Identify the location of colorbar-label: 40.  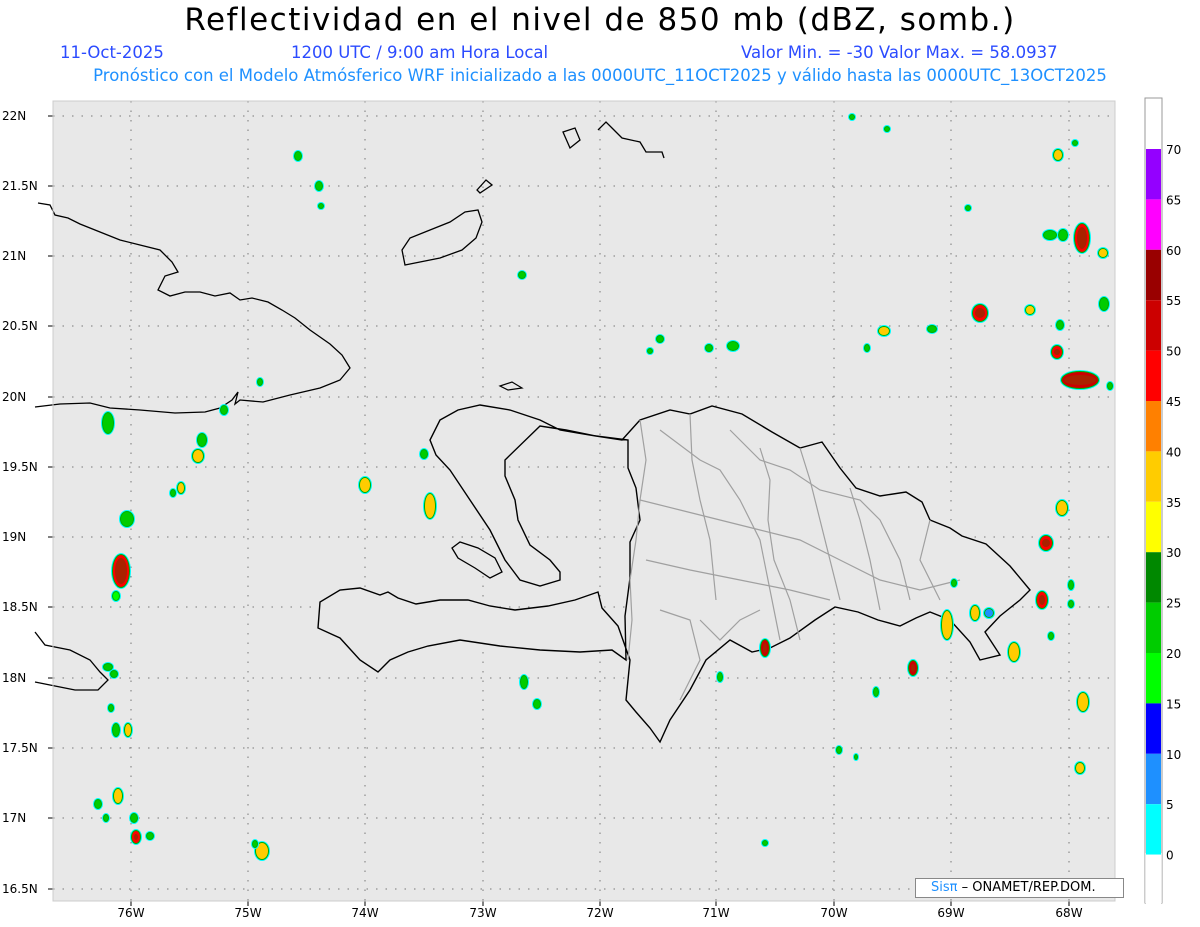
(1173, 452).